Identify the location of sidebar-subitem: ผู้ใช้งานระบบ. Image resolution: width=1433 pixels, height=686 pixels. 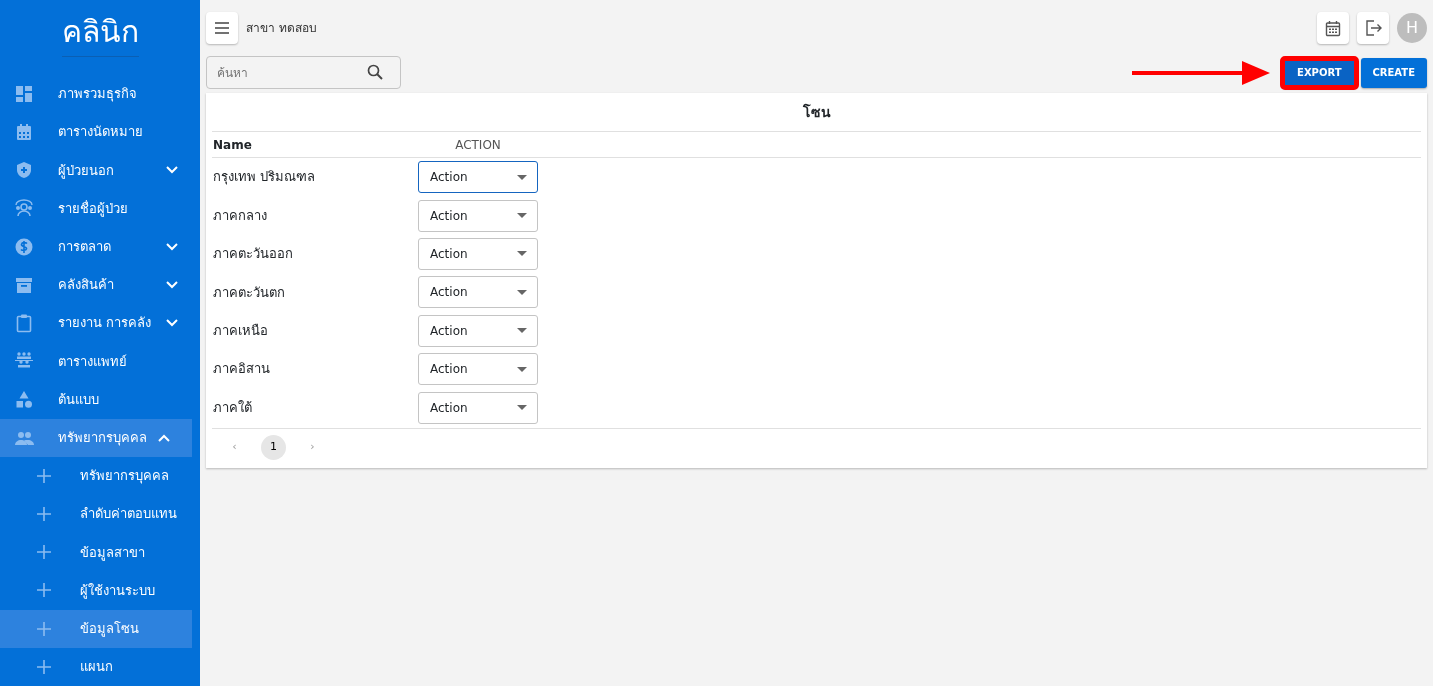
(96, 590).